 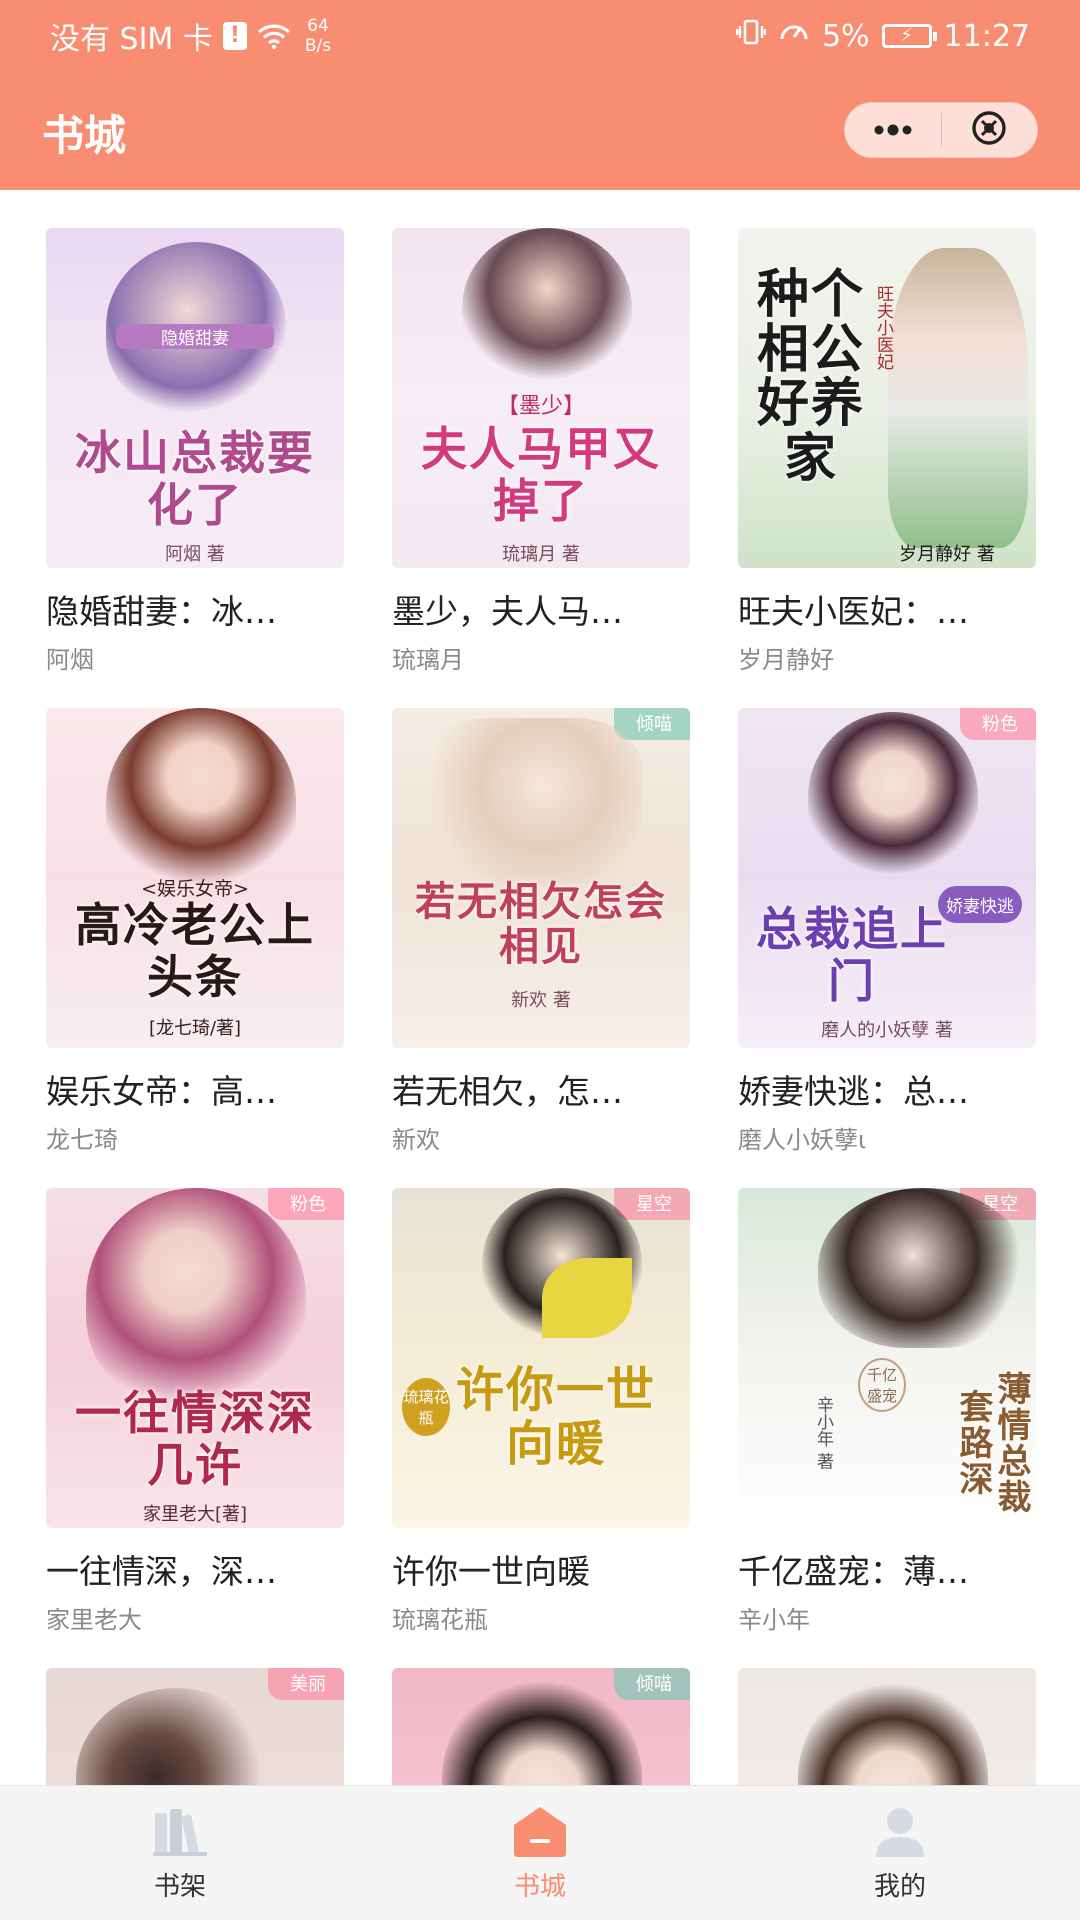 I want to click on status-right: 5% ⚡ 11:27, so click(x=882, y=36).